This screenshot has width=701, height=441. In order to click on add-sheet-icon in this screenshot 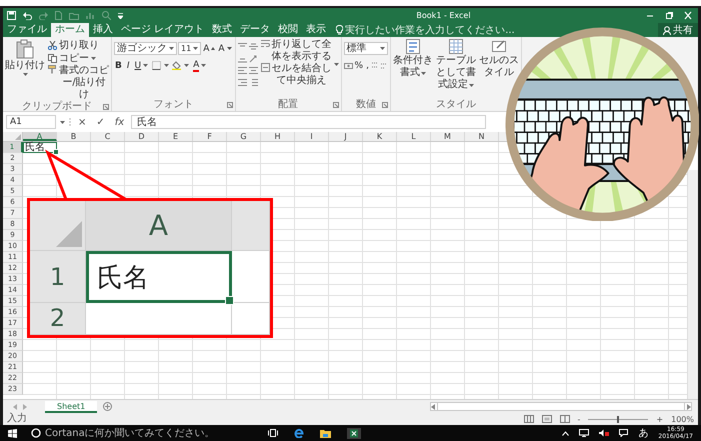, I will do `click(107, 406)`.